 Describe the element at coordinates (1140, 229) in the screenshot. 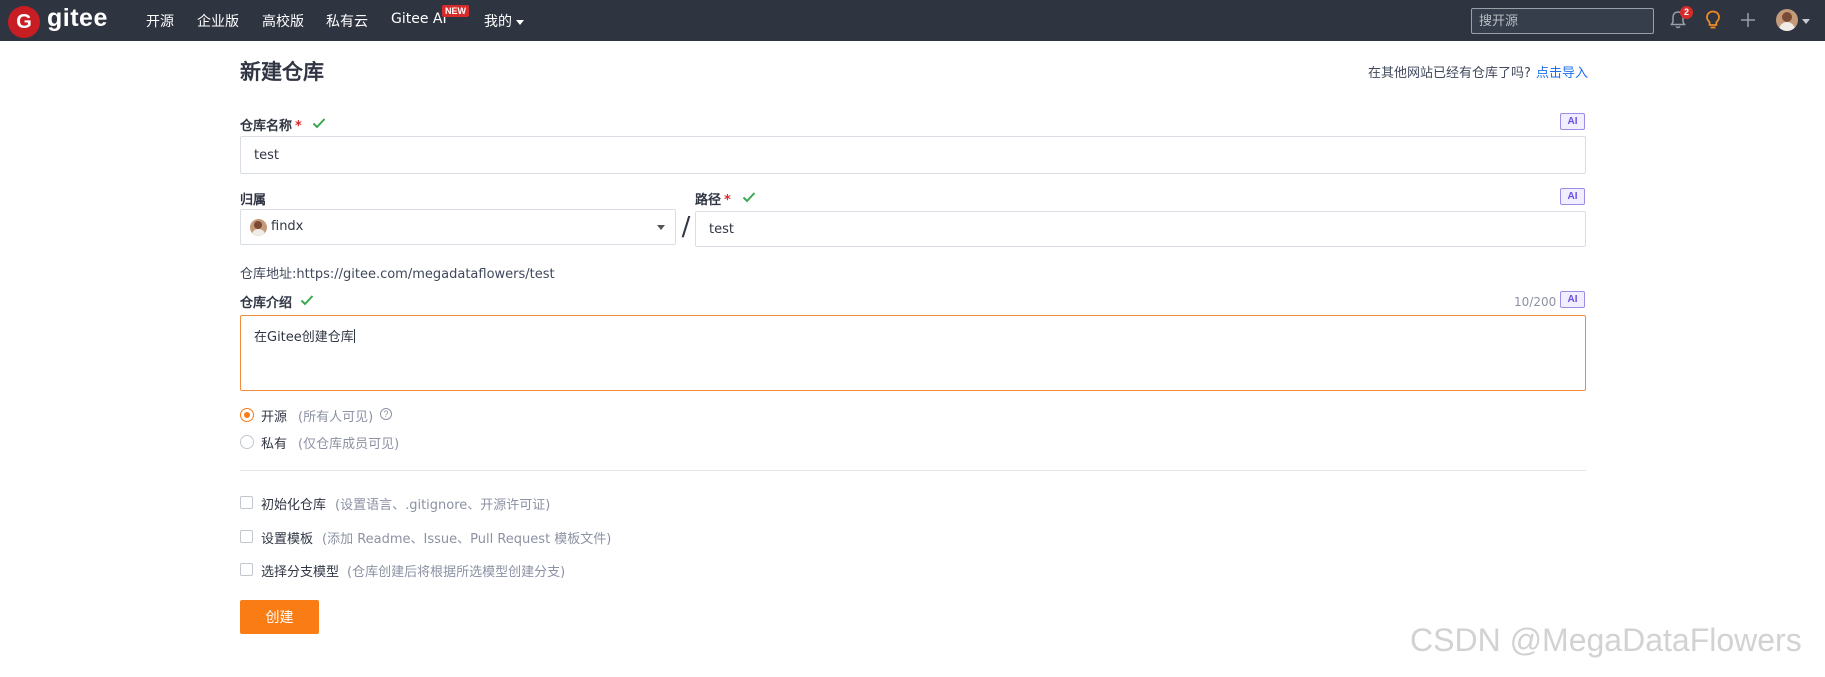

I see `path-input` at that location.